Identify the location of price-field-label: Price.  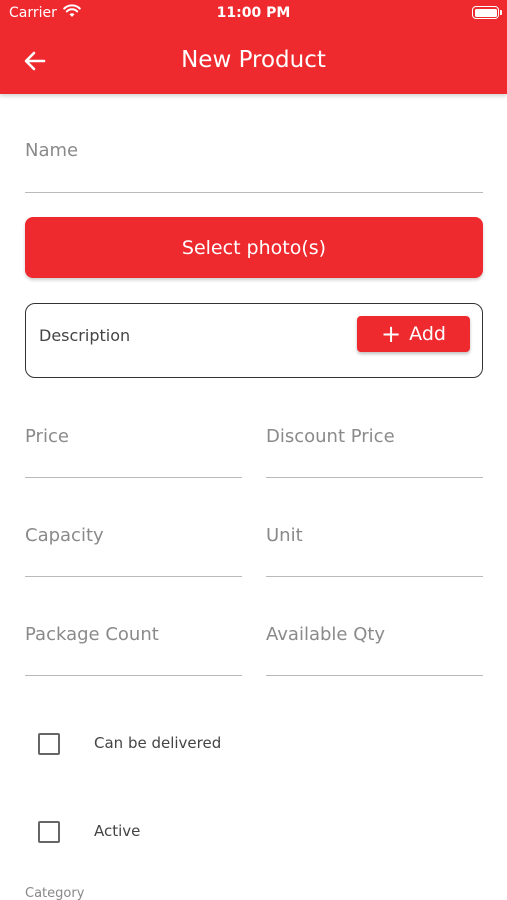
(47, 436).